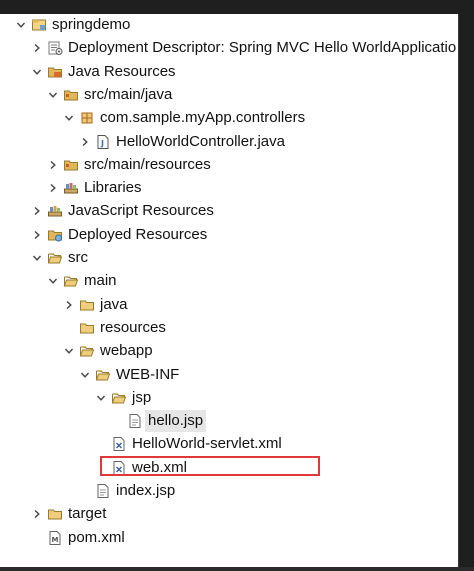 The height and width of the screenshot is (571, 474). I want to click on tree-item-libraries: Libraries, so click(229, 188).